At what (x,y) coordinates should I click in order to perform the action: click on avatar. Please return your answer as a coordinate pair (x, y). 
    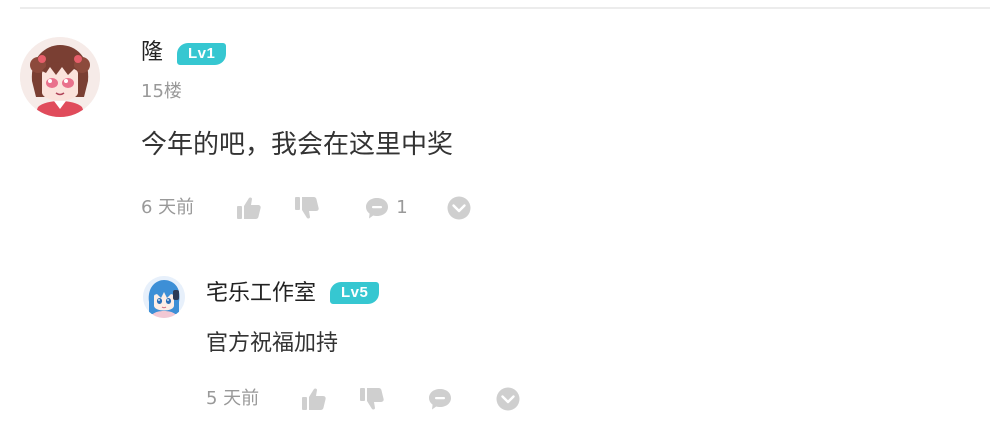
    Looking at the image, I should click on (60, 77).